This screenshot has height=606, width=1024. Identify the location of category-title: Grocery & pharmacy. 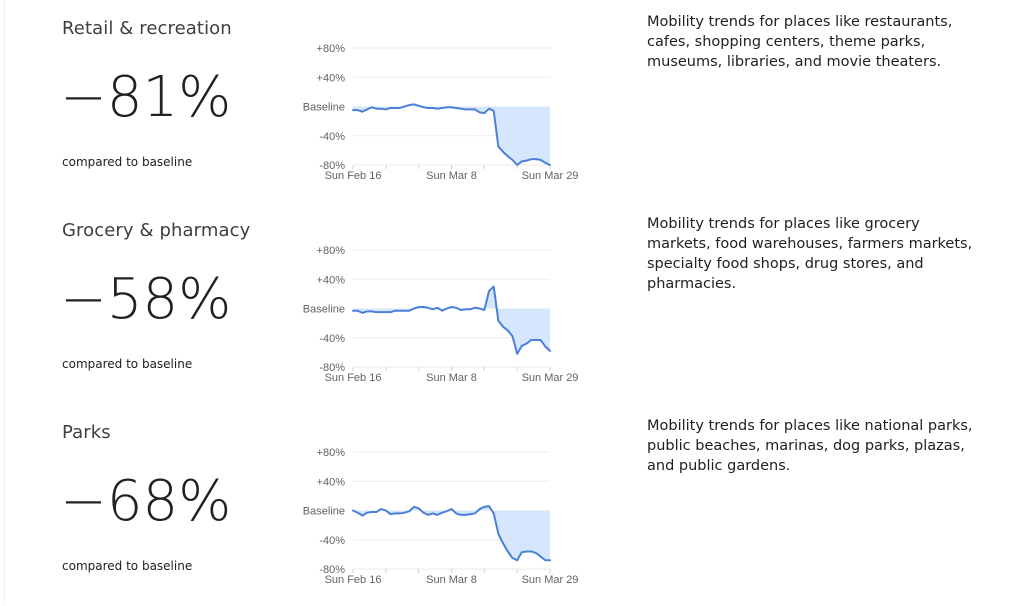
(156, 230).